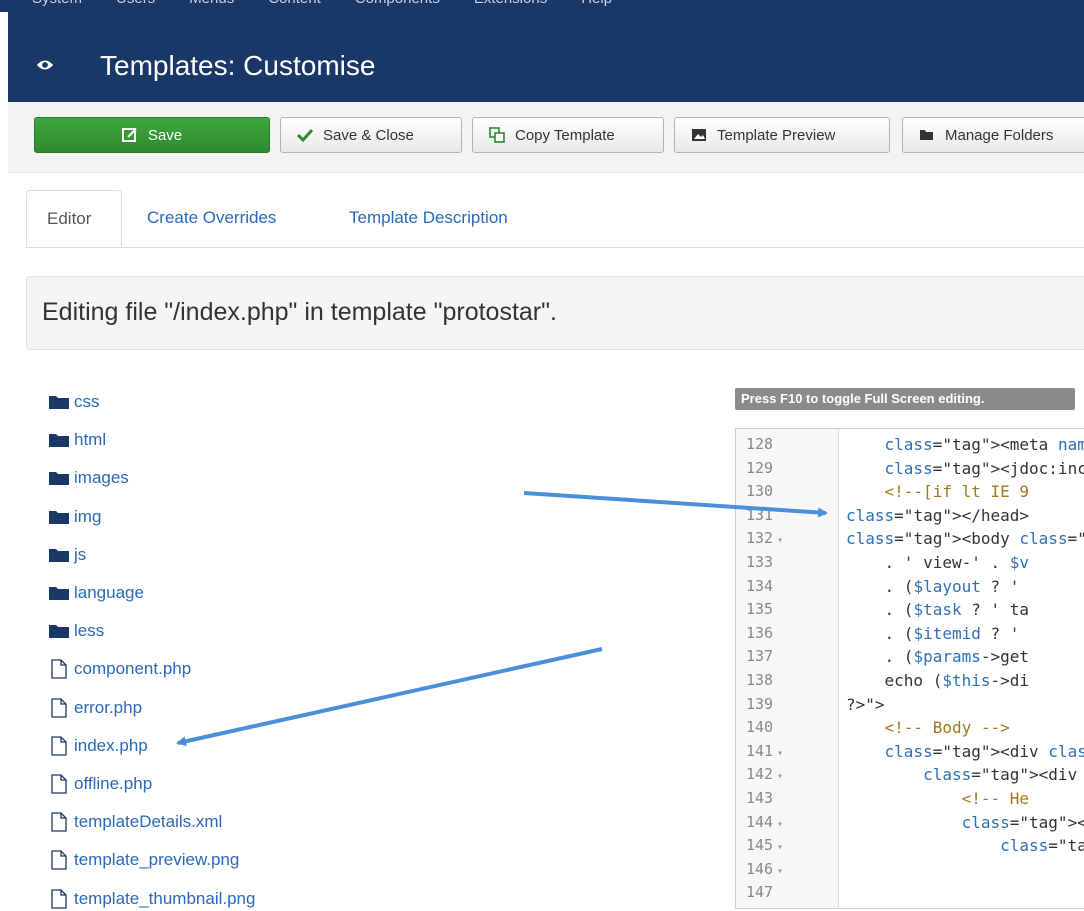 This screenshot has height=911, width=1084. Describe the element at coordinates (165, 898) in the screenshot. I see `file-name: template_thumbnail.png` at that location.